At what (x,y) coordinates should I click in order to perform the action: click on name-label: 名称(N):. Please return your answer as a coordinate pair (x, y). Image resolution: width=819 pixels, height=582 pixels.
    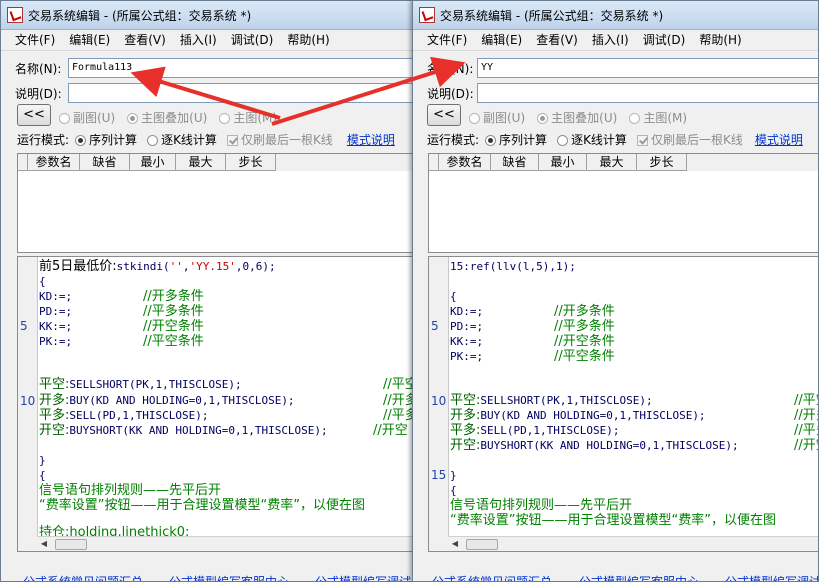
    Looking at the image, I should click on (450, 69).